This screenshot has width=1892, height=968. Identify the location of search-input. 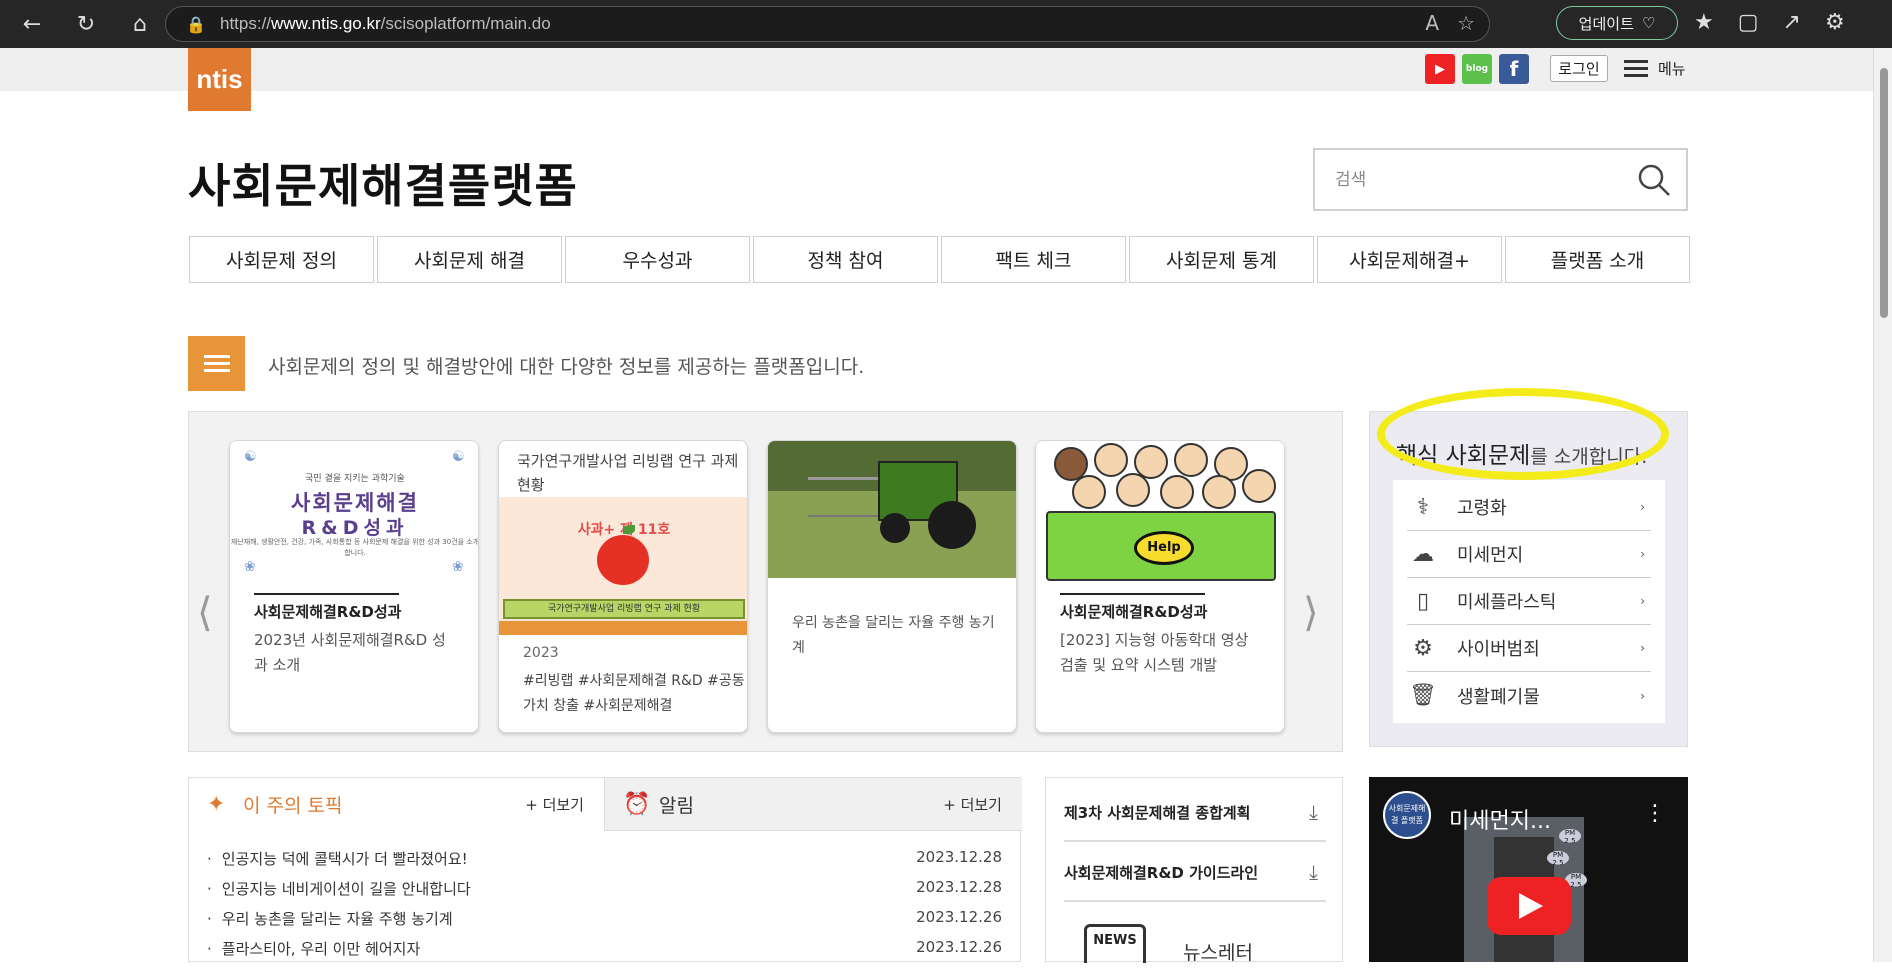
(1485, 179).